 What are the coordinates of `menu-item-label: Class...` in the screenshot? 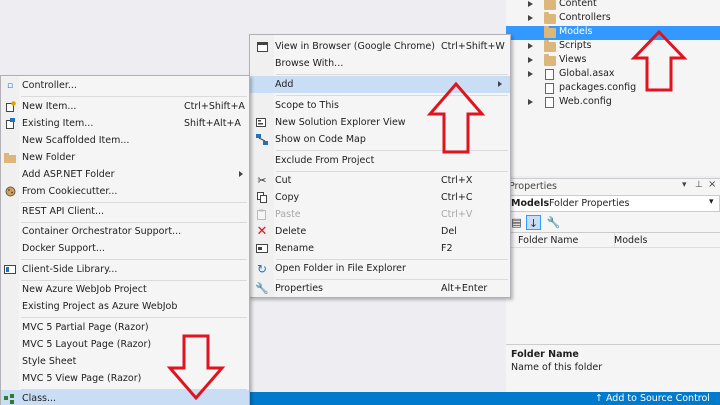 It's located at (39, 398).